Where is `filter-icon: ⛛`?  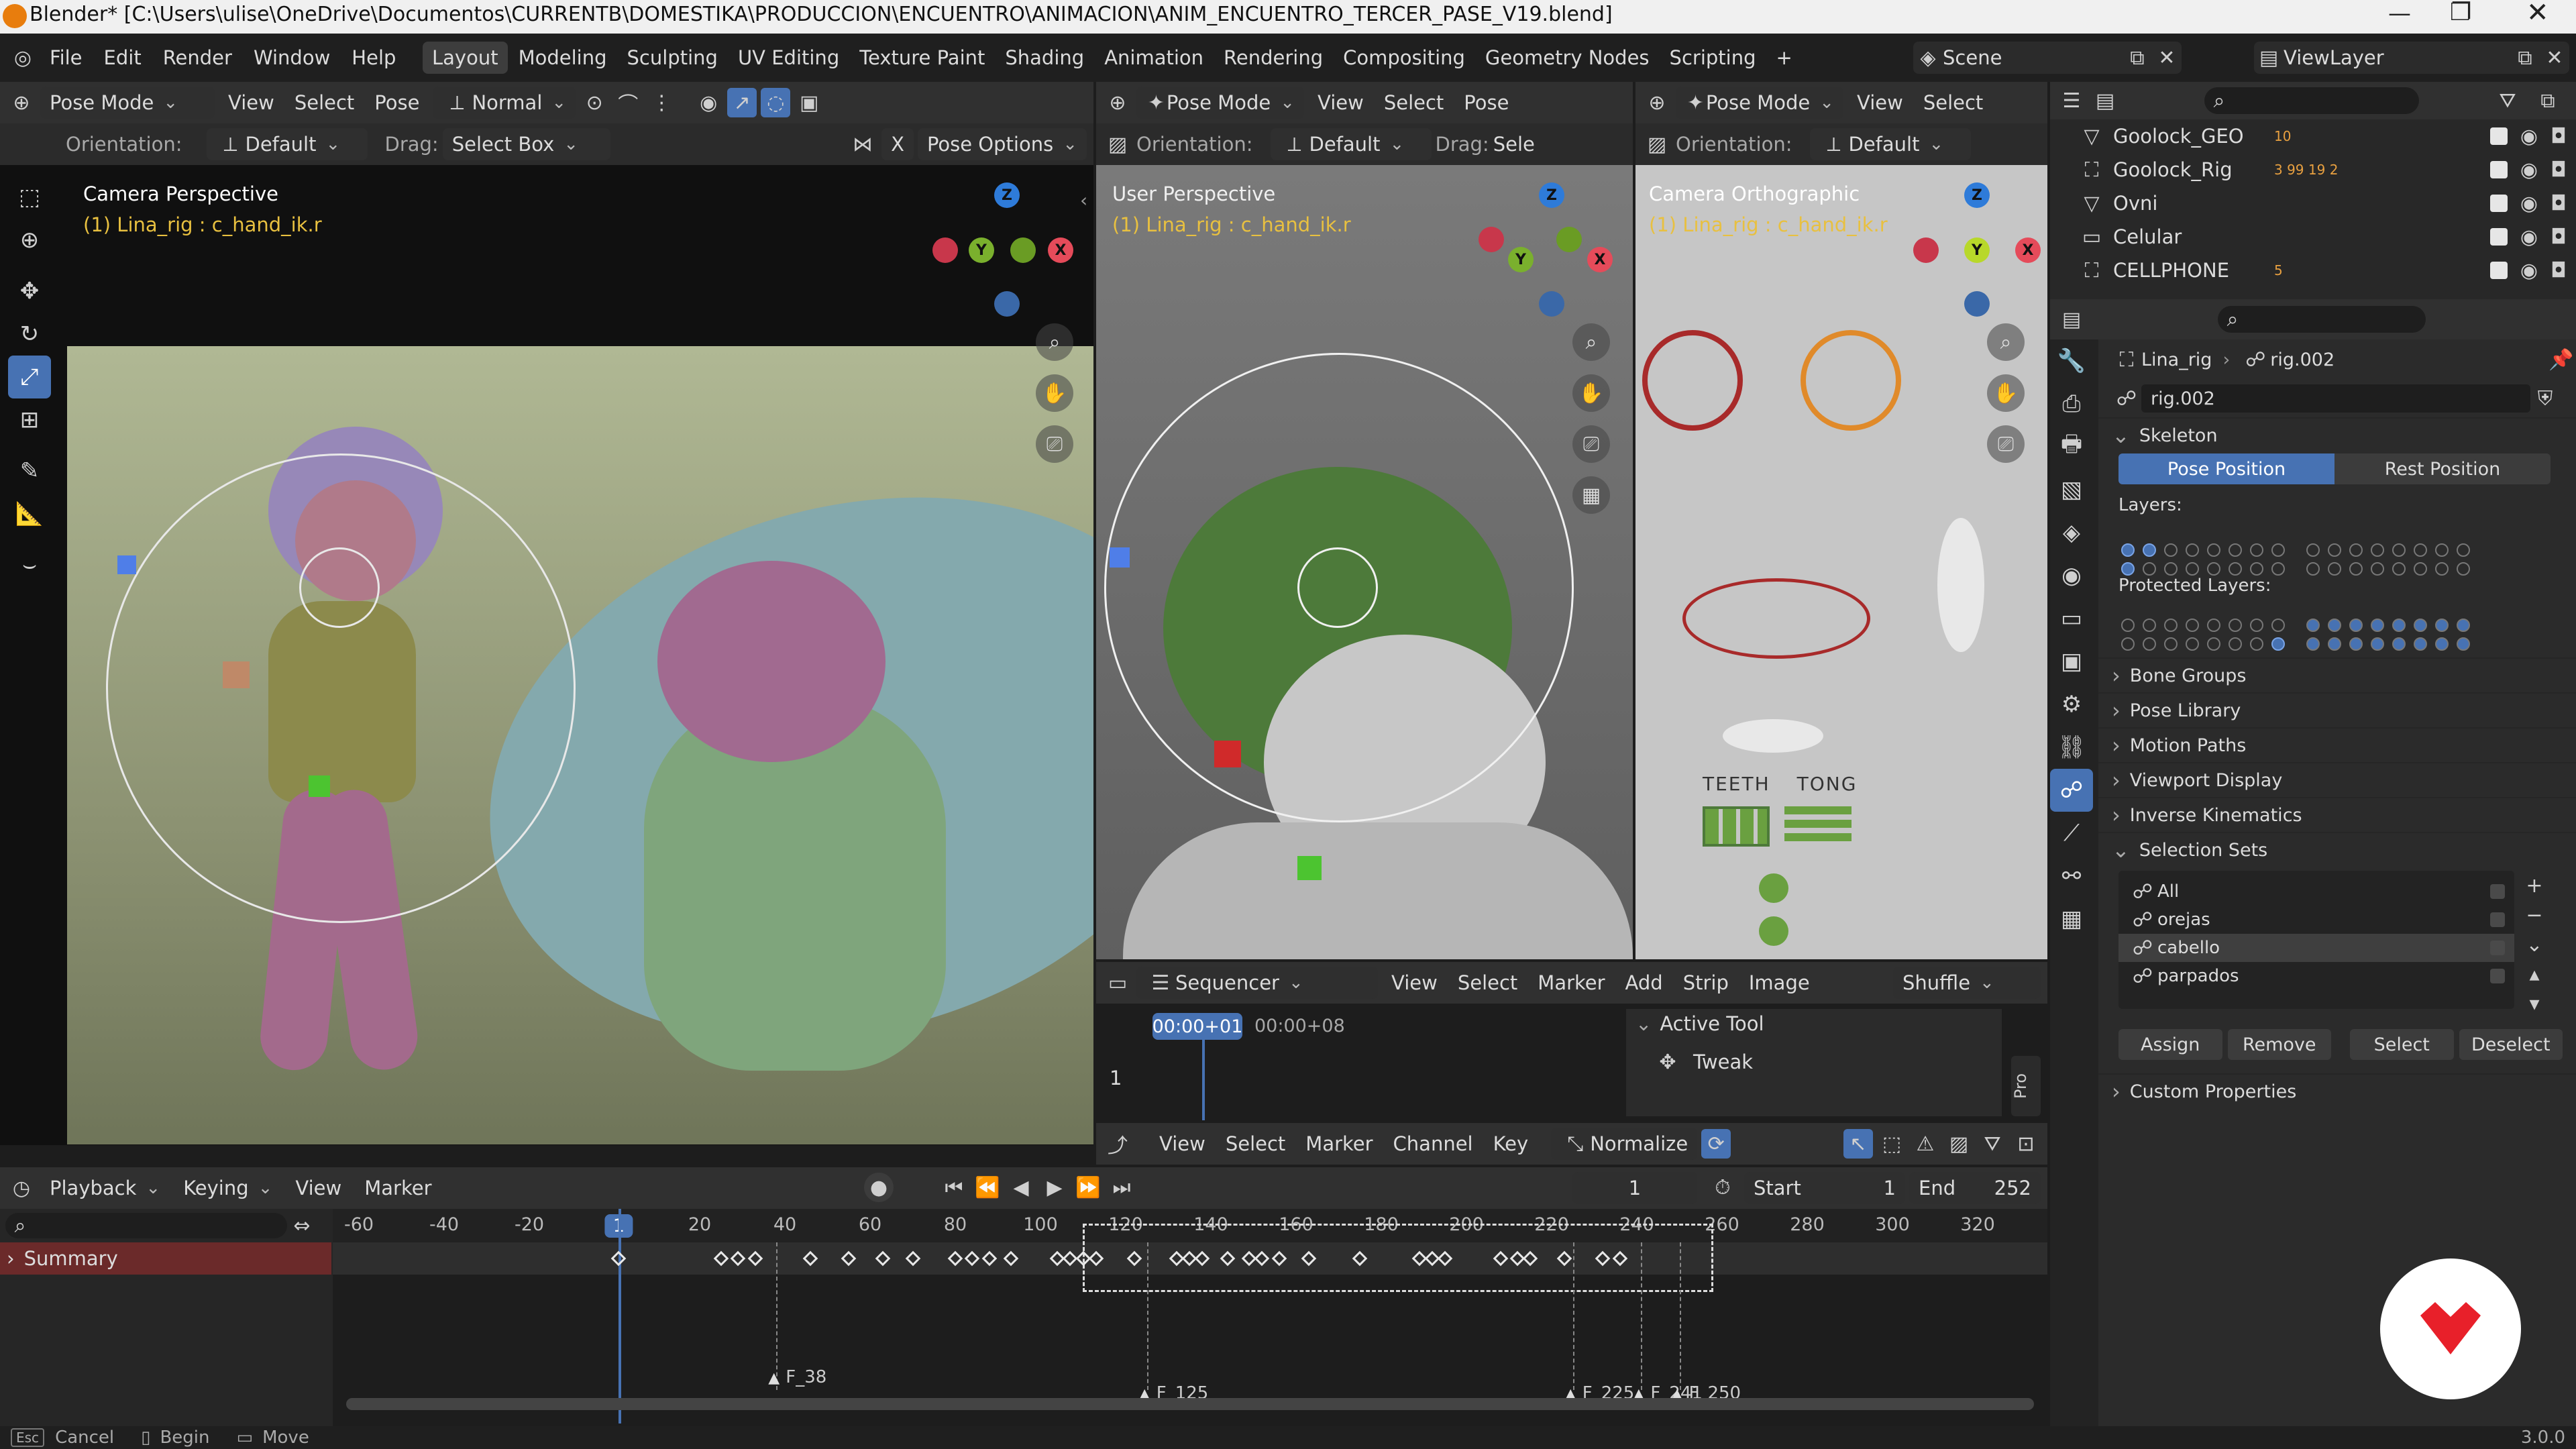
filter-icon: ⛛ is located at coordinates (2507, 100).